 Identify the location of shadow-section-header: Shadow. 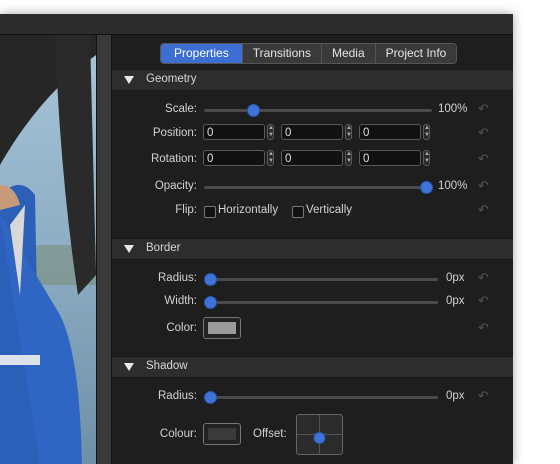
(312, 367).